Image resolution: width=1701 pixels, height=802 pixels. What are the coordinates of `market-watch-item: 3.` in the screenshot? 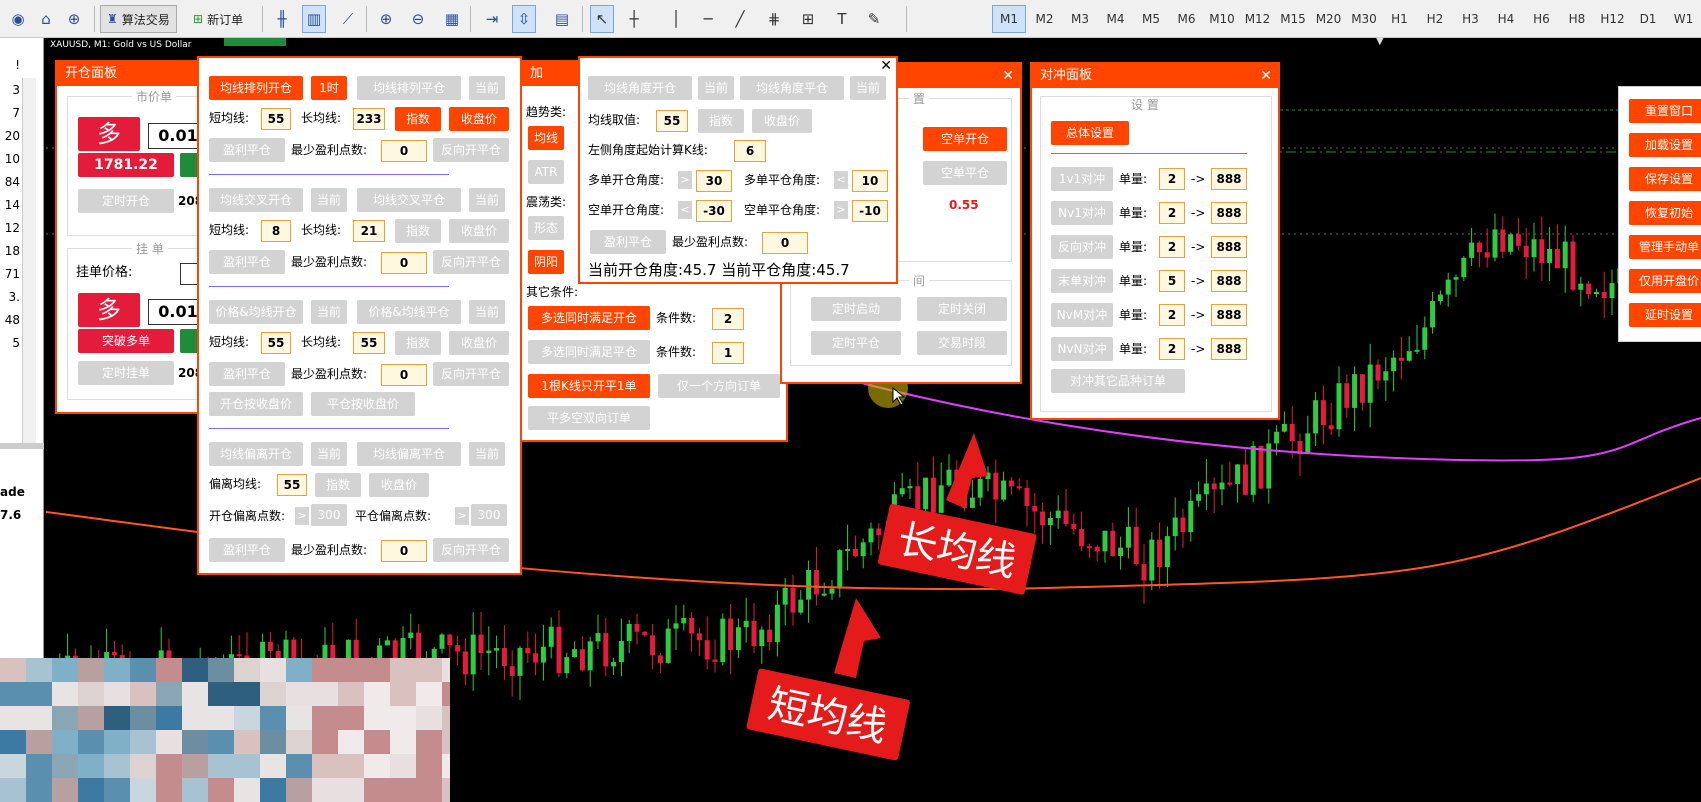 It's located at (11, 300).